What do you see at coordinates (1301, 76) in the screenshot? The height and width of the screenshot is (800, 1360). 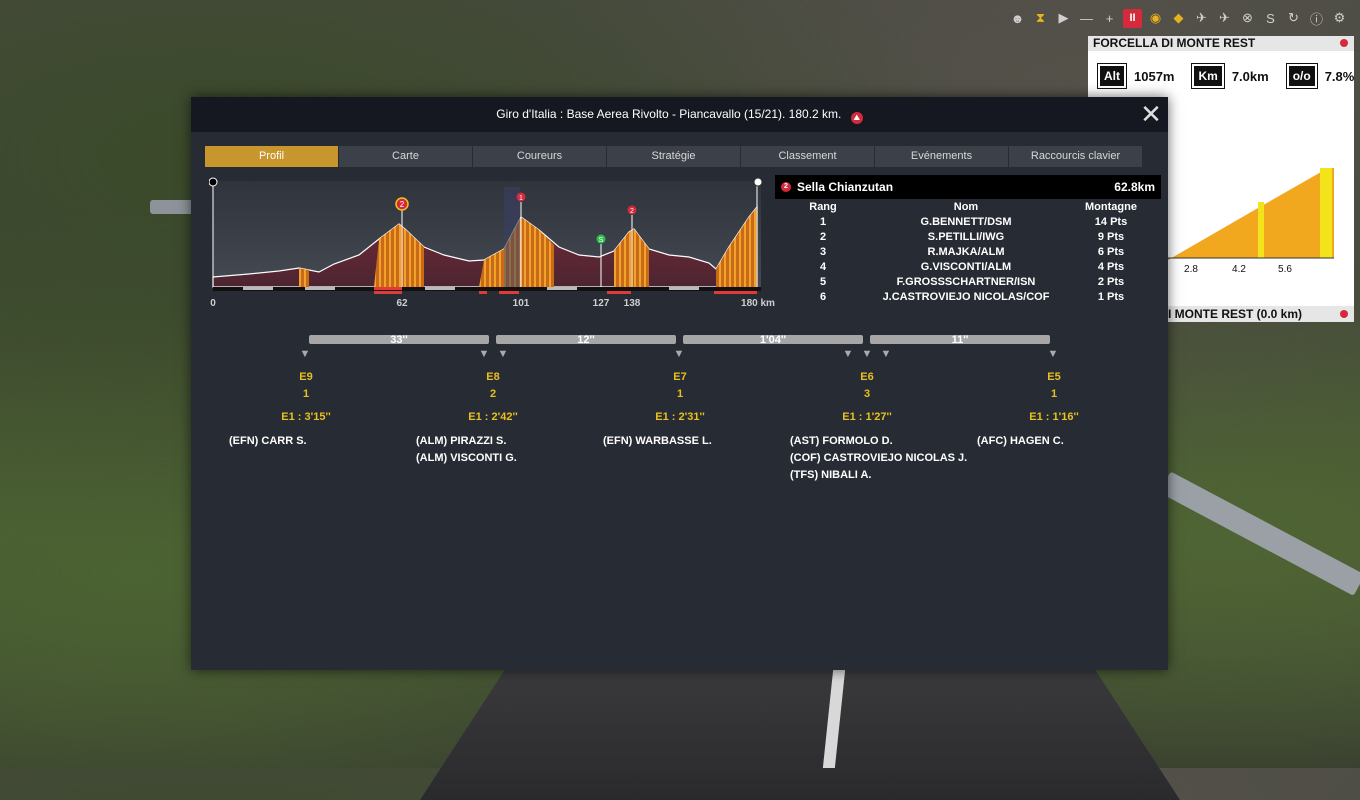 I see `grade-label: o/o` at bounding box center [1301, 76].